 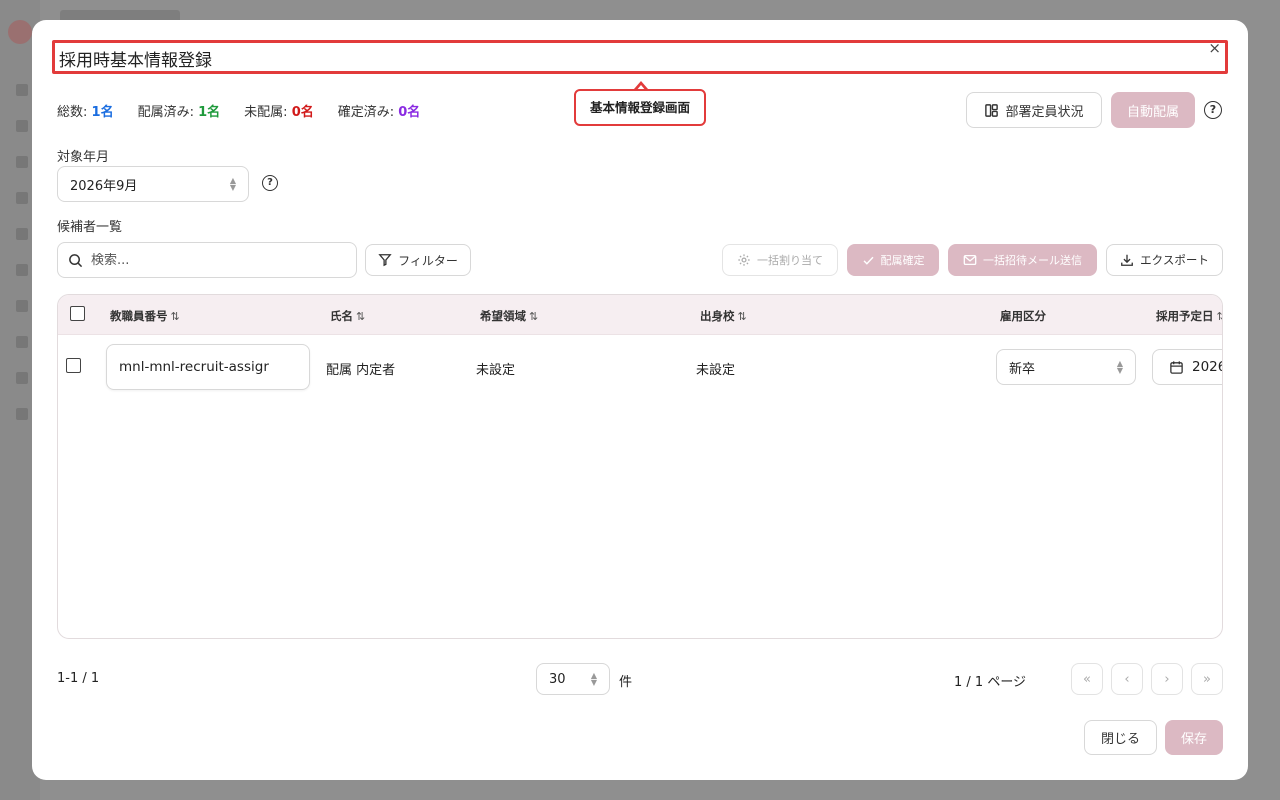 I want to click on dept-capacity-button: 部署定員状況, so click(x=1034, y=110).